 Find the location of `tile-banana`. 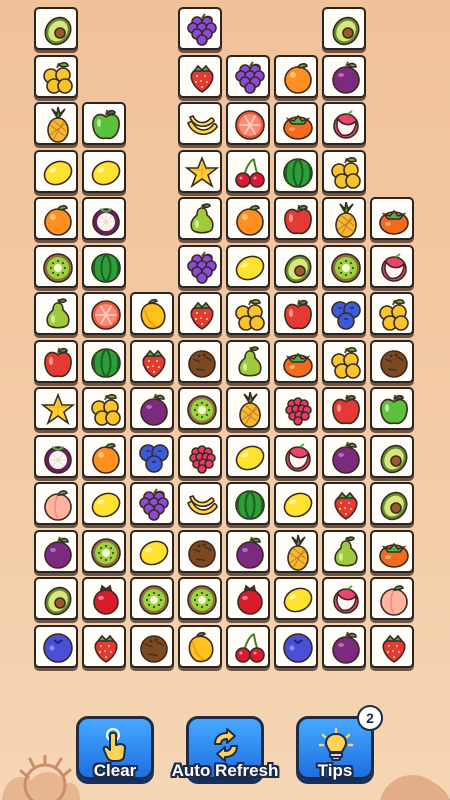

tile-banana is located at coordinates (200, 123).